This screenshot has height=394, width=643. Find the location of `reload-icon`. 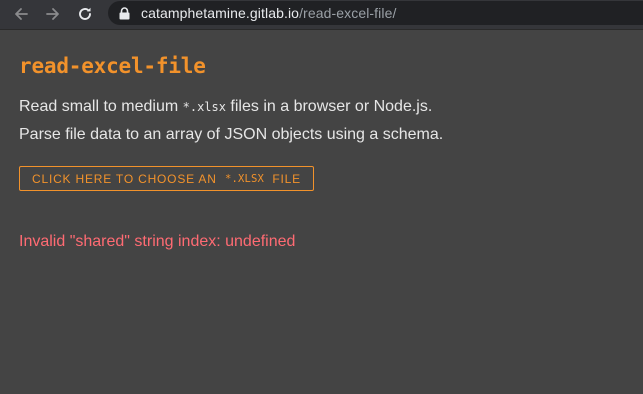

reload-icon is located at coordinates (85, 13).